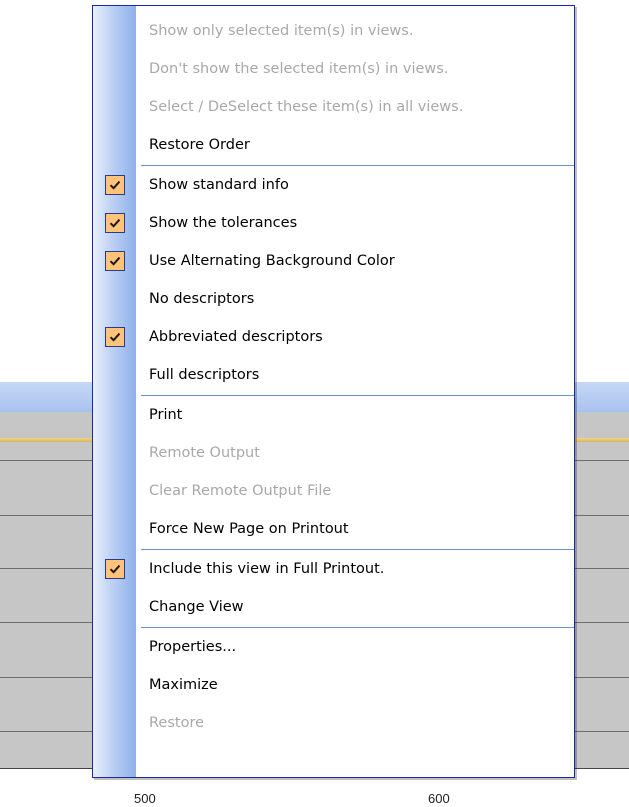 The image size is (629, 807). I want to click on menu-item-show-standard-info: Show standard info, so click(333, 185).